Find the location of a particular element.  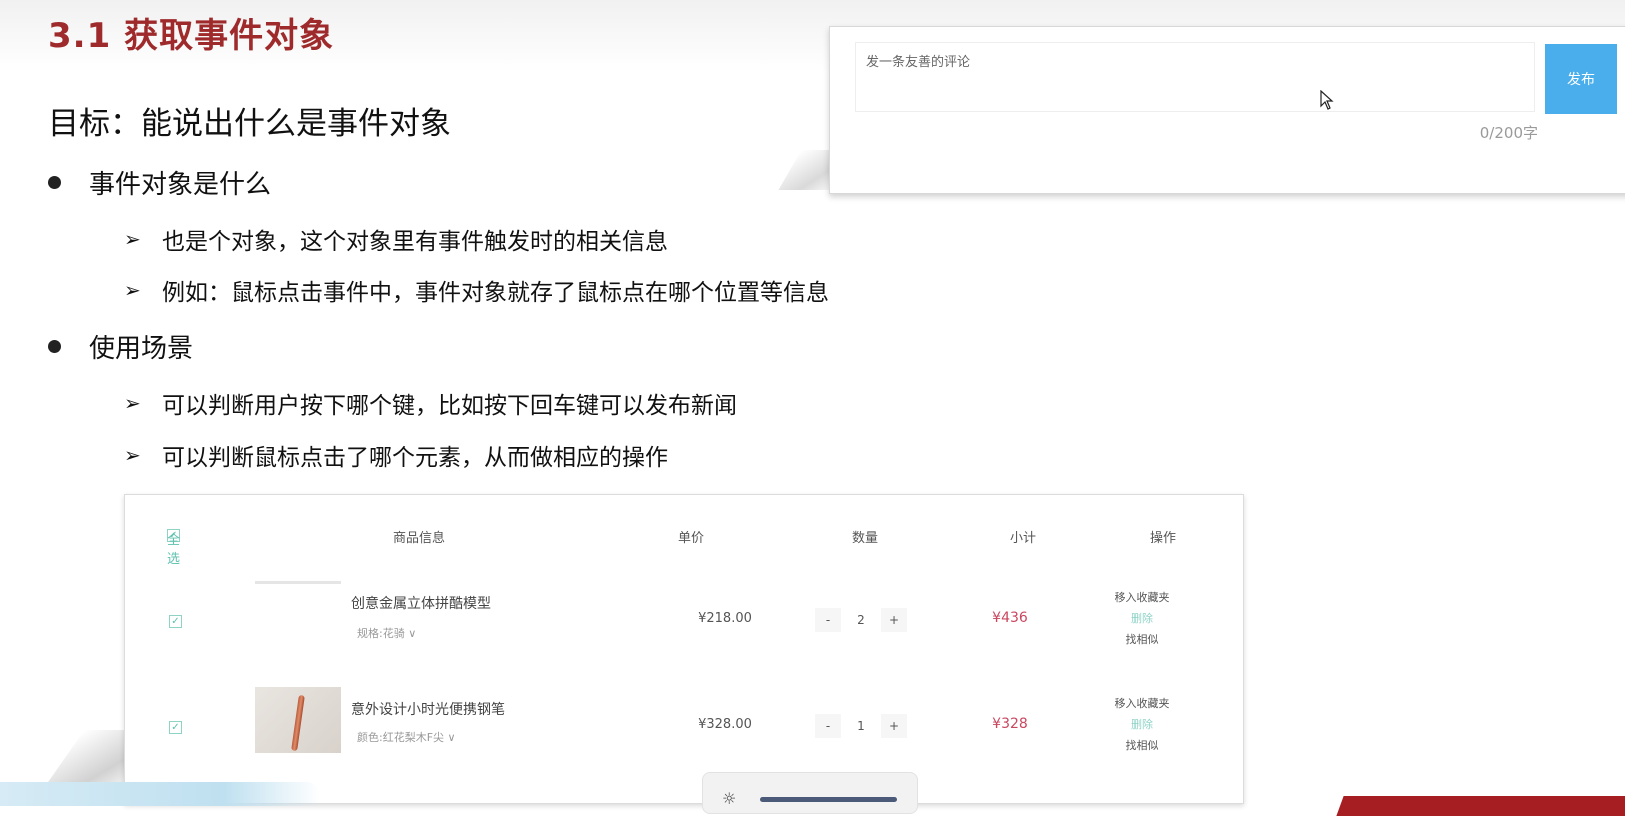

quantity-stepper: - 2 + is located at coordinates (861, 620).